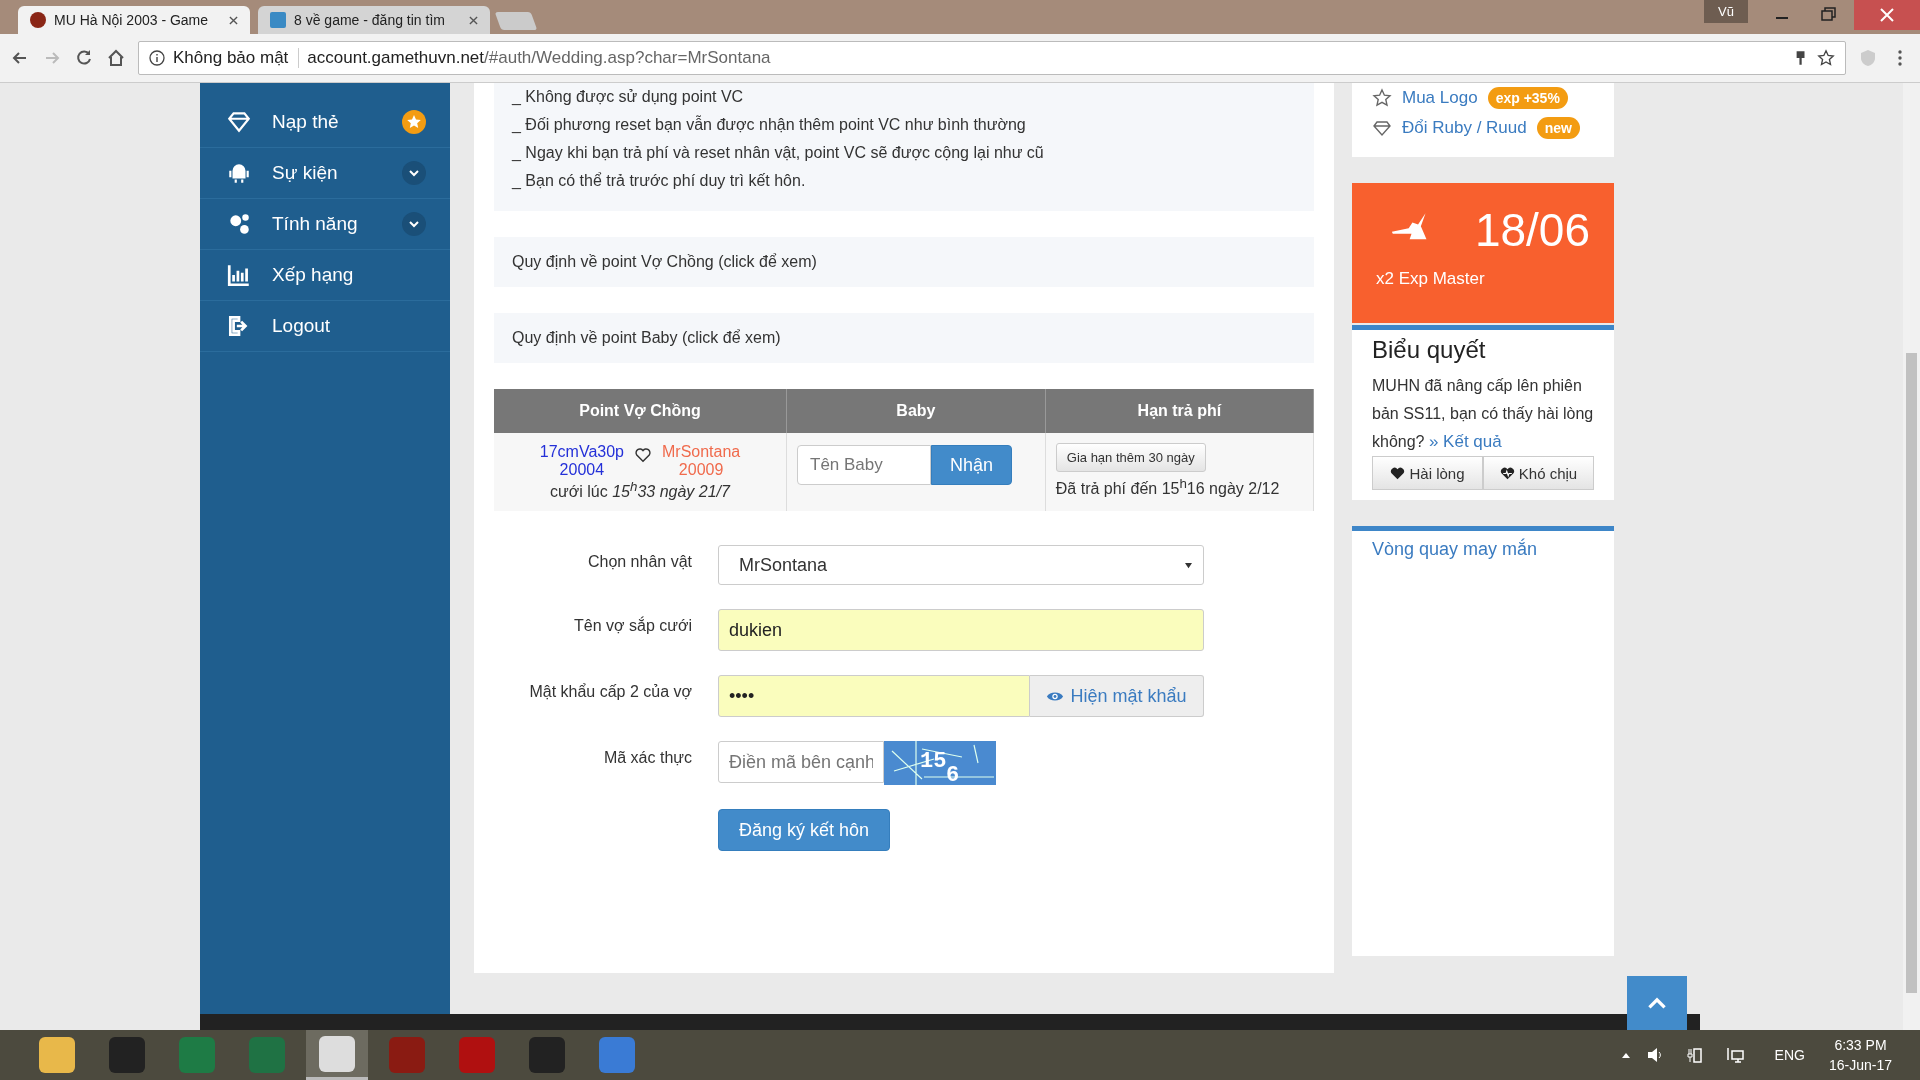  Describe the element at coordinates (992, 58) in the screenshot. I see `address-bar: Không bảo mật account.gamethuvn.net/#auth/Wedding.asp?char=MrSontana` at that location.